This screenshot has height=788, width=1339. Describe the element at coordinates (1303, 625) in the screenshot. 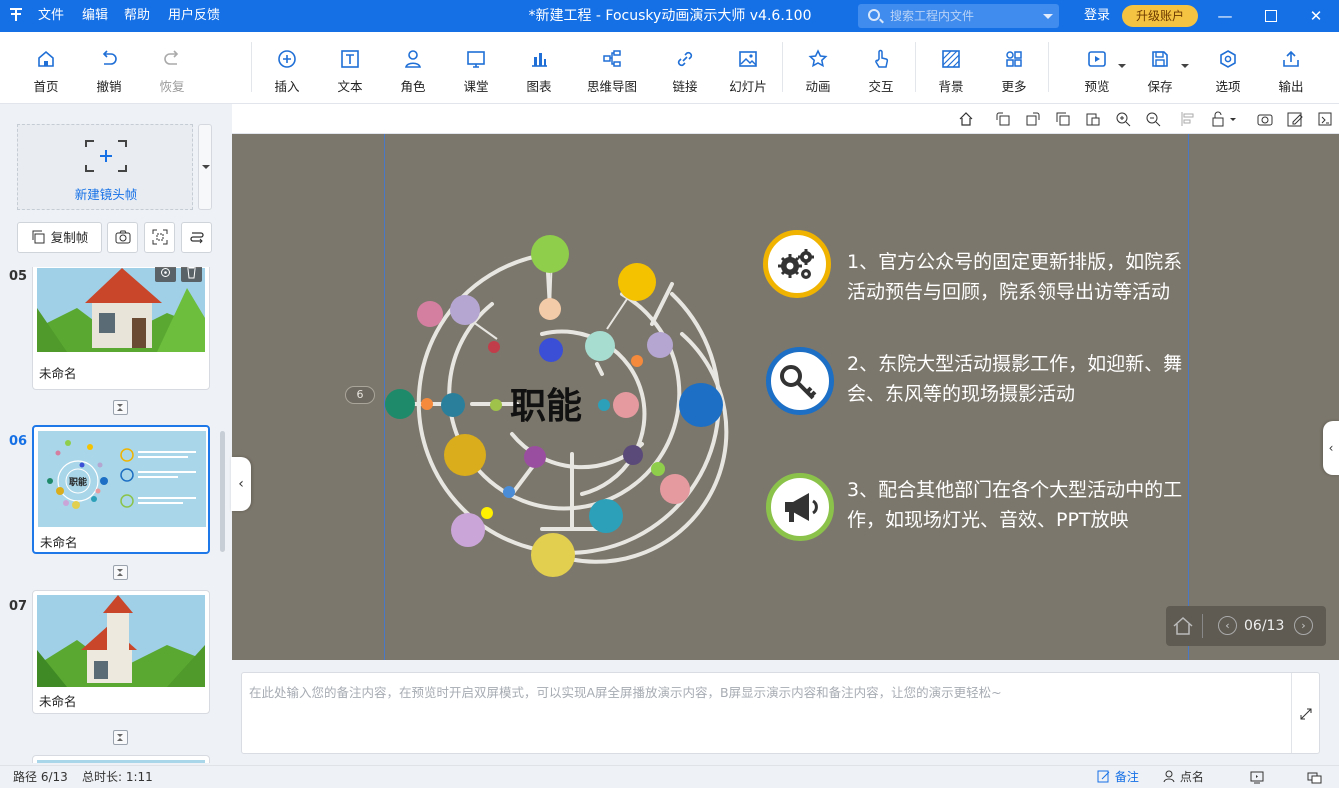

I see `next-page-icon: ›` at that location.